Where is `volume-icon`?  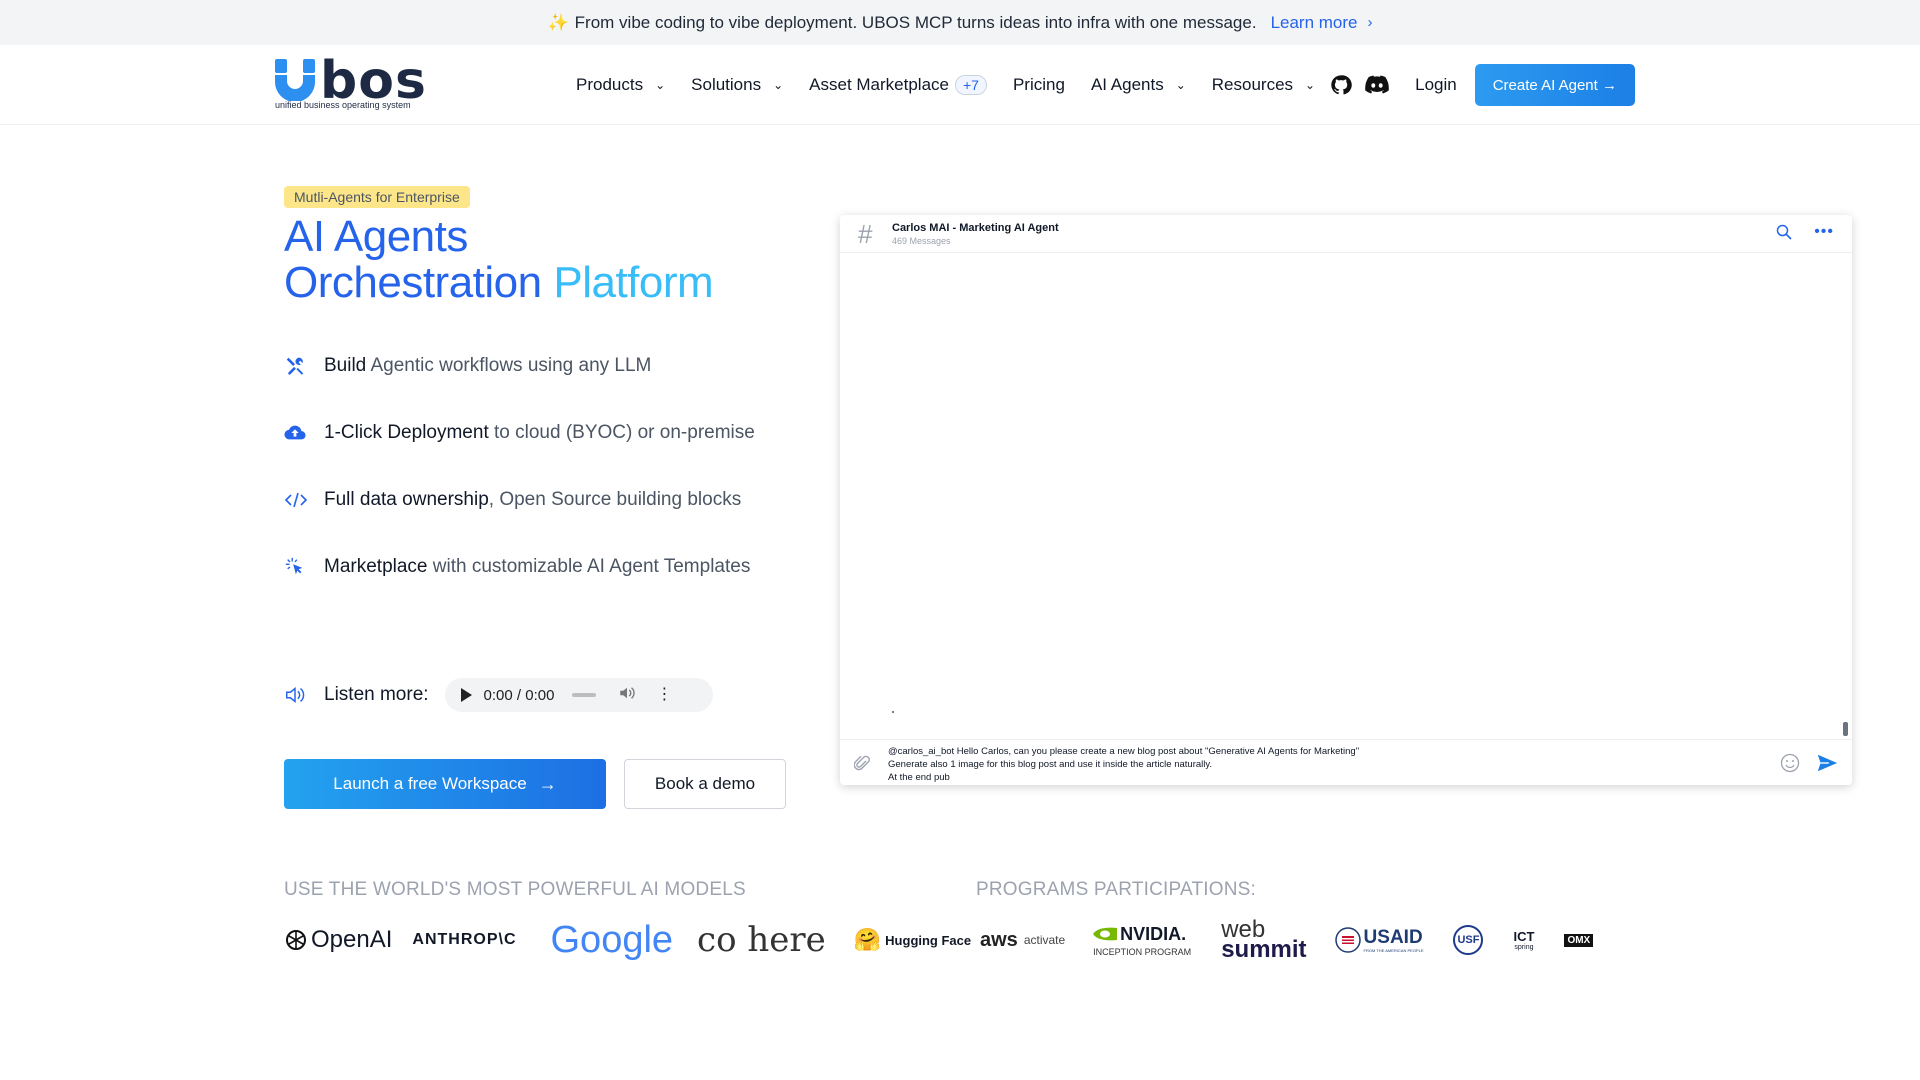
volume-icon is located at coordinates (627, 695).